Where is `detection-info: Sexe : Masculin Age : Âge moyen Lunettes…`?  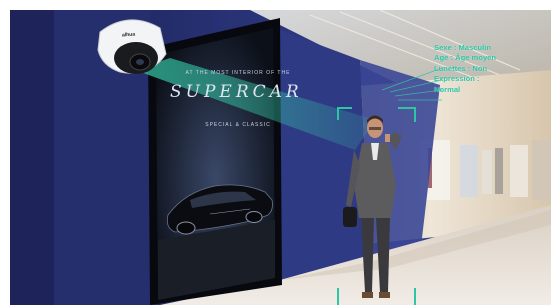 detection-info: Sexe : Masculin Age : Âge moyen Lunettes… is located at coordinates (489, 69).